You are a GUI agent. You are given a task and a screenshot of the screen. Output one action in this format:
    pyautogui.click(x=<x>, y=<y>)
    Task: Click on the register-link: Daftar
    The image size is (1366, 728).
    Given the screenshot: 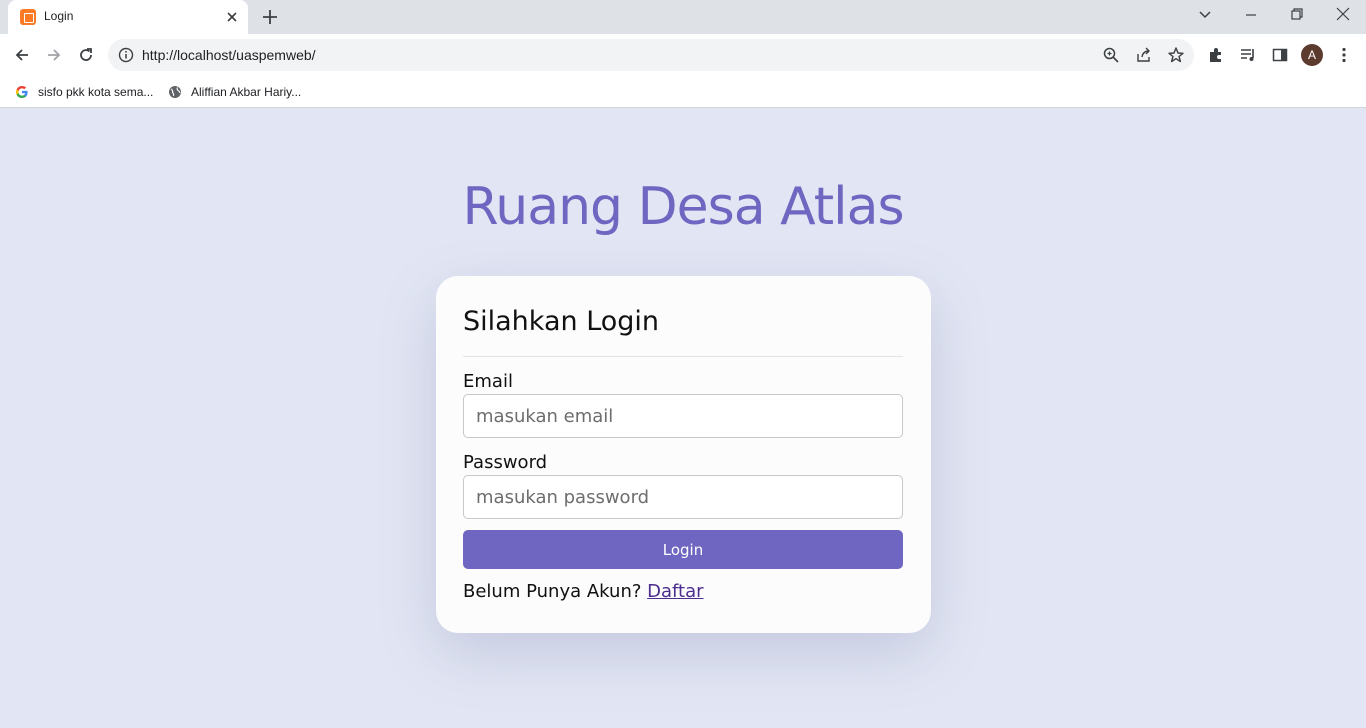 What is the action you would take?
    pyautogui.click(x=675, y=591)
    